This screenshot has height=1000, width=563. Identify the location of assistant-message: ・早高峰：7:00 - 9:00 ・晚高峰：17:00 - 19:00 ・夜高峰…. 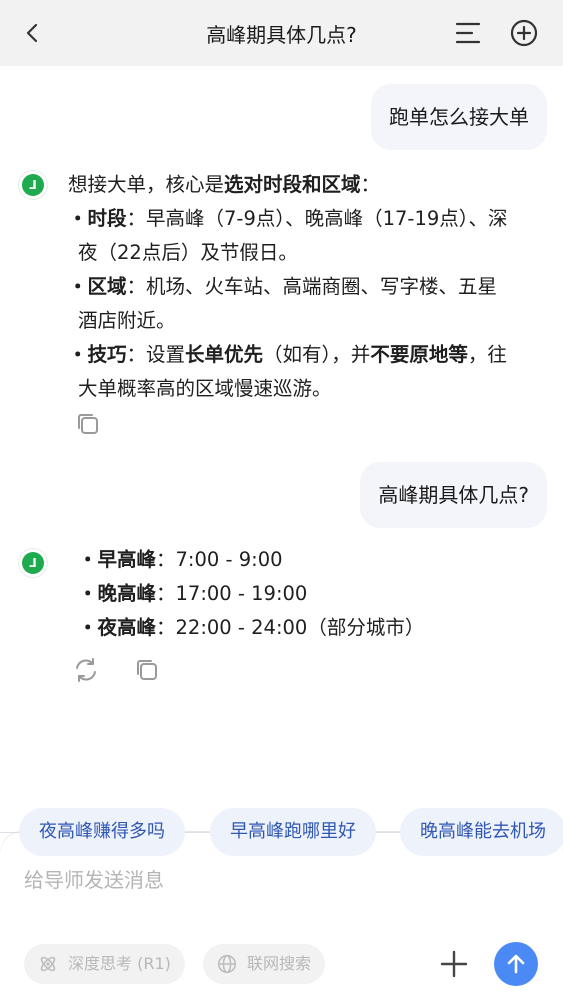
(298, 594).